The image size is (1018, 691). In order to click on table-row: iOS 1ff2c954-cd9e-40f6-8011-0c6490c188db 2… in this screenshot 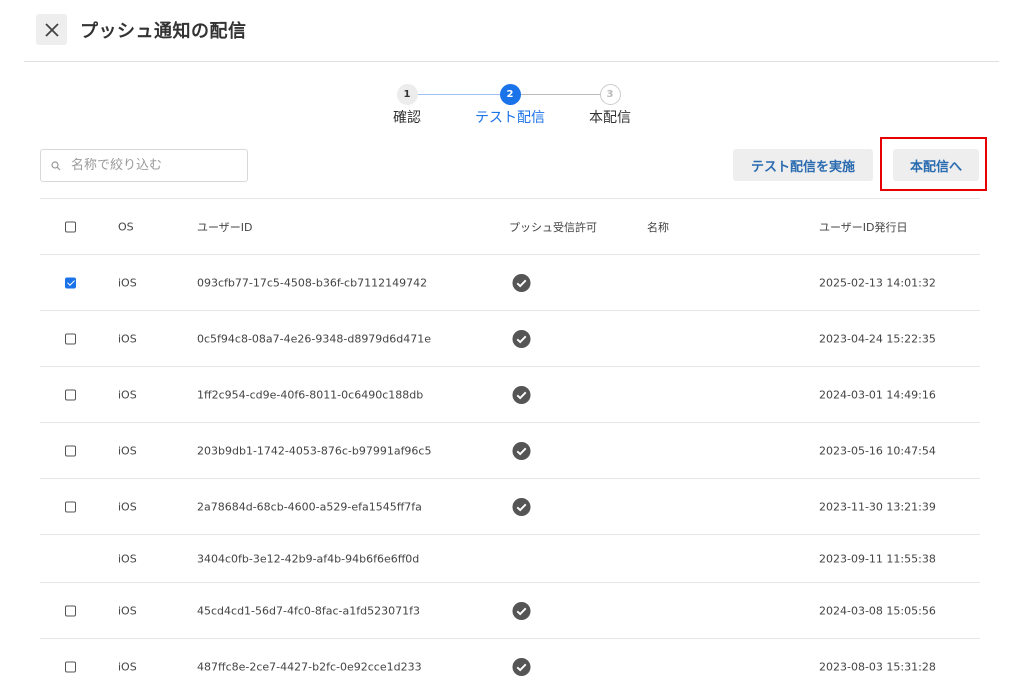, I will do `click(510, 394)`.